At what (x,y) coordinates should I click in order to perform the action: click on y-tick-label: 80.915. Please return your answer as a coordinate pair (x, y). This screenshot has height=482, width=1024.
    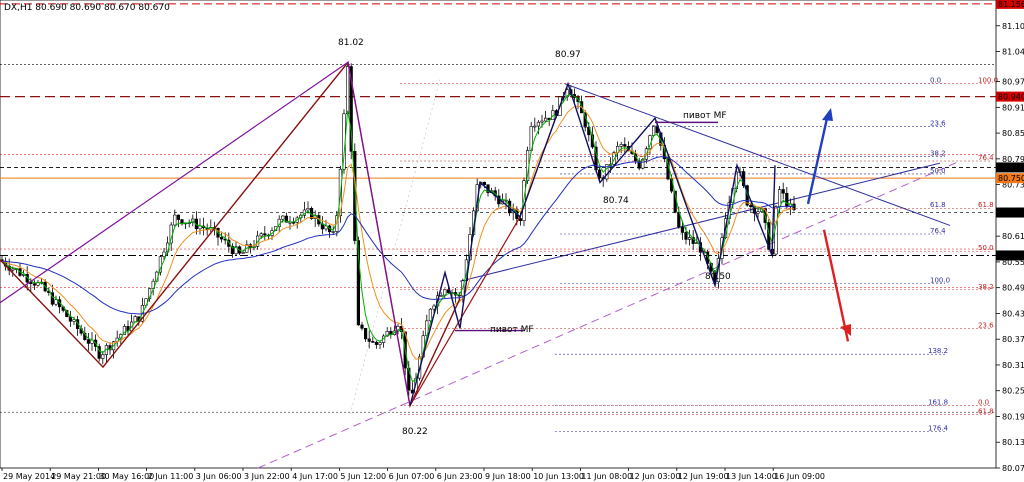
    Looking at the image, I should click on (1013, 107).